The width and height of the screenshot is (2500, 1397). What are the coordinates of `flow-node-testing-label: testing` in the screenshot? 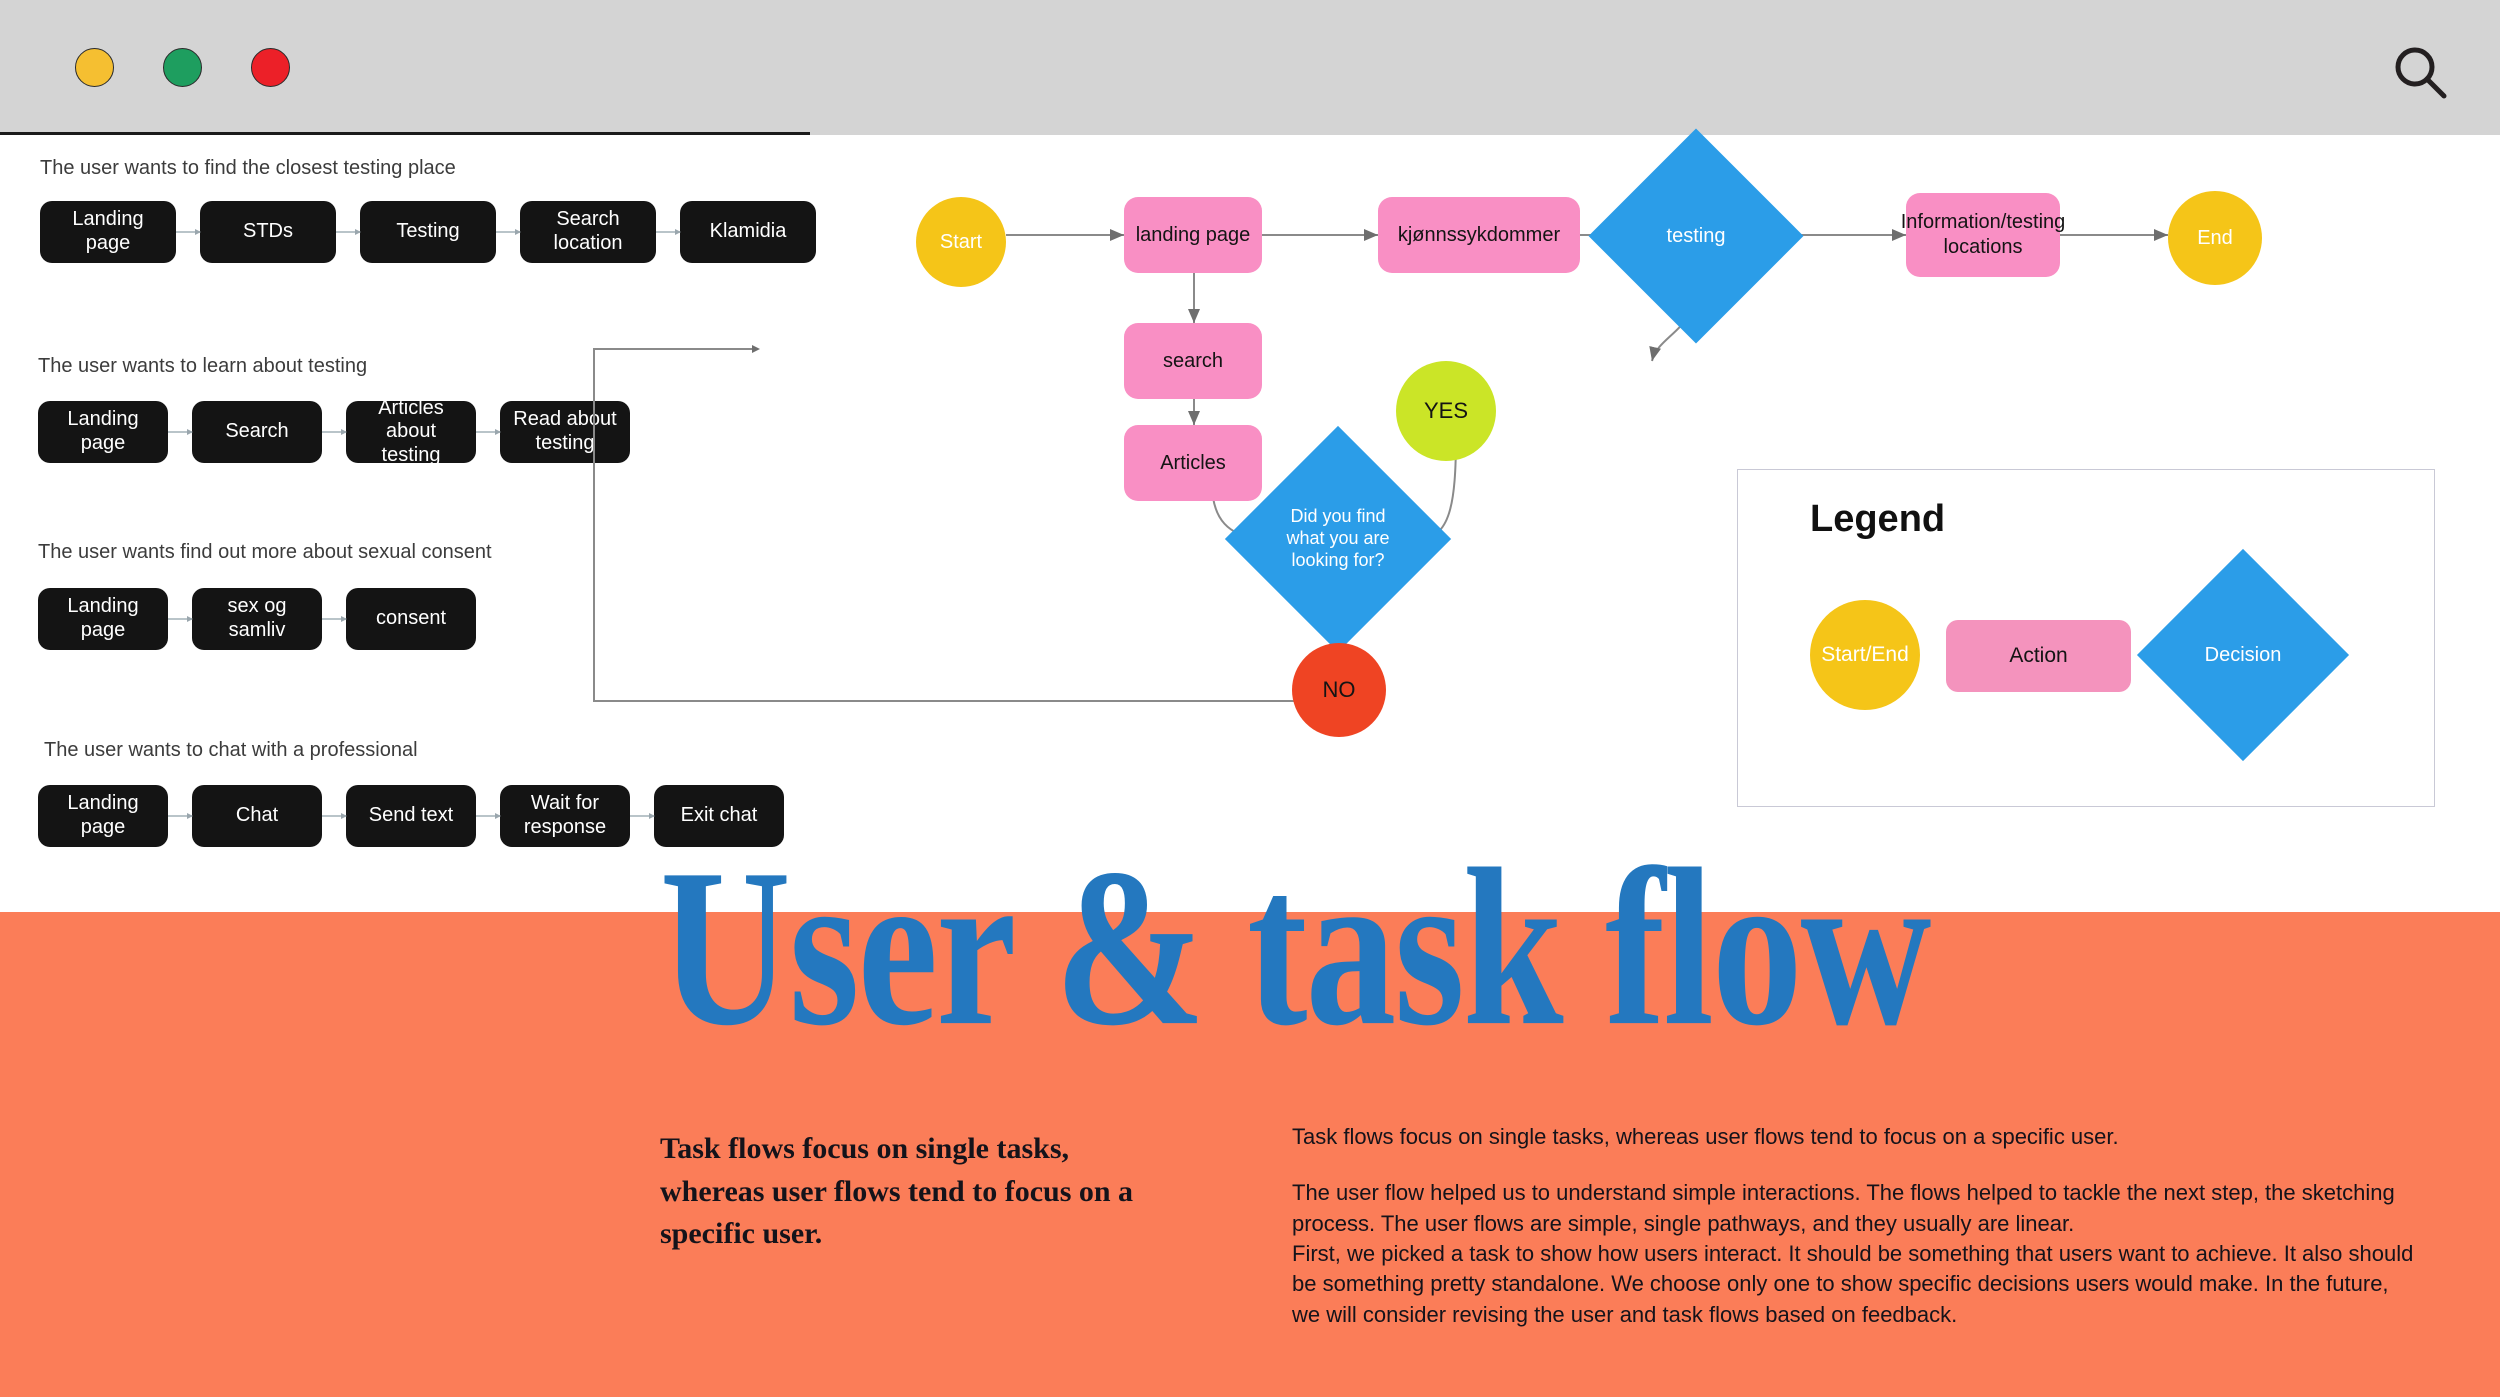 It's located at (1696, 235).